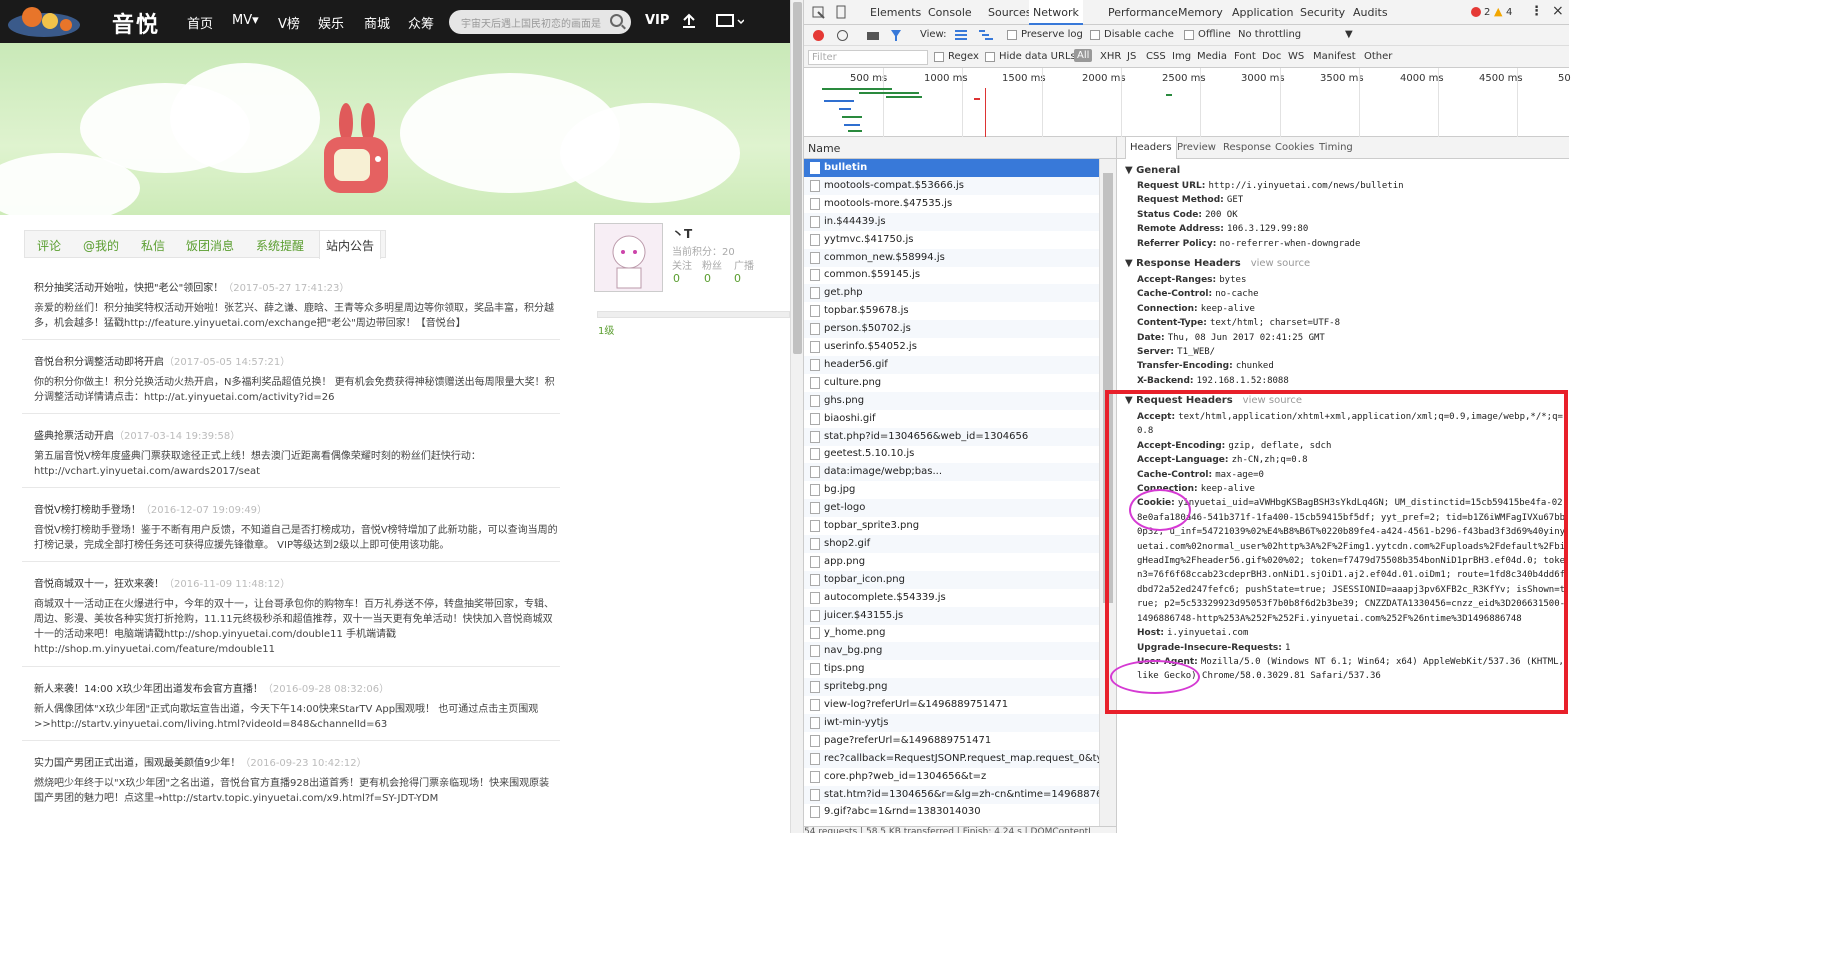 The height and width of the screenshot is (978, 1842). I want to click on request-list-header: Name, so click(960, 148).